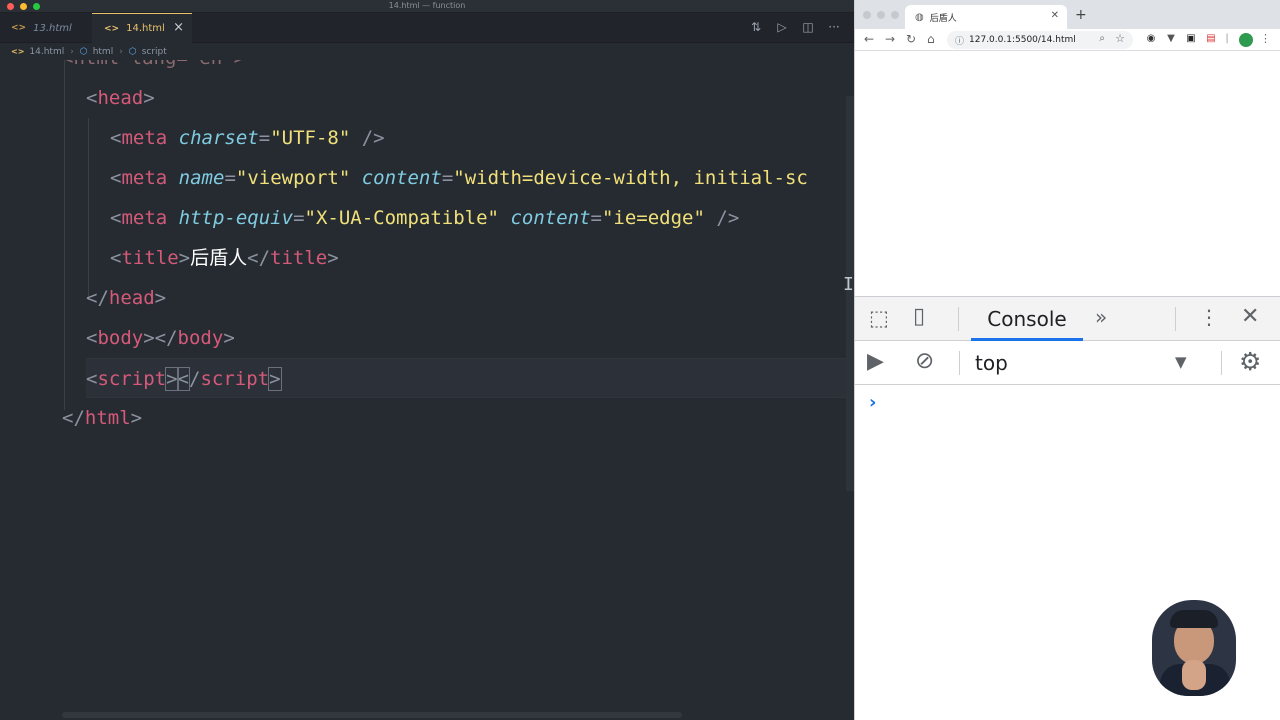 Image resolution: width=1280 pixels, height=720 pixels. Describe the element at coordinates (224, 258) in the screenshot. I see `code-line-title: <title>后盾人</title>` at that location.